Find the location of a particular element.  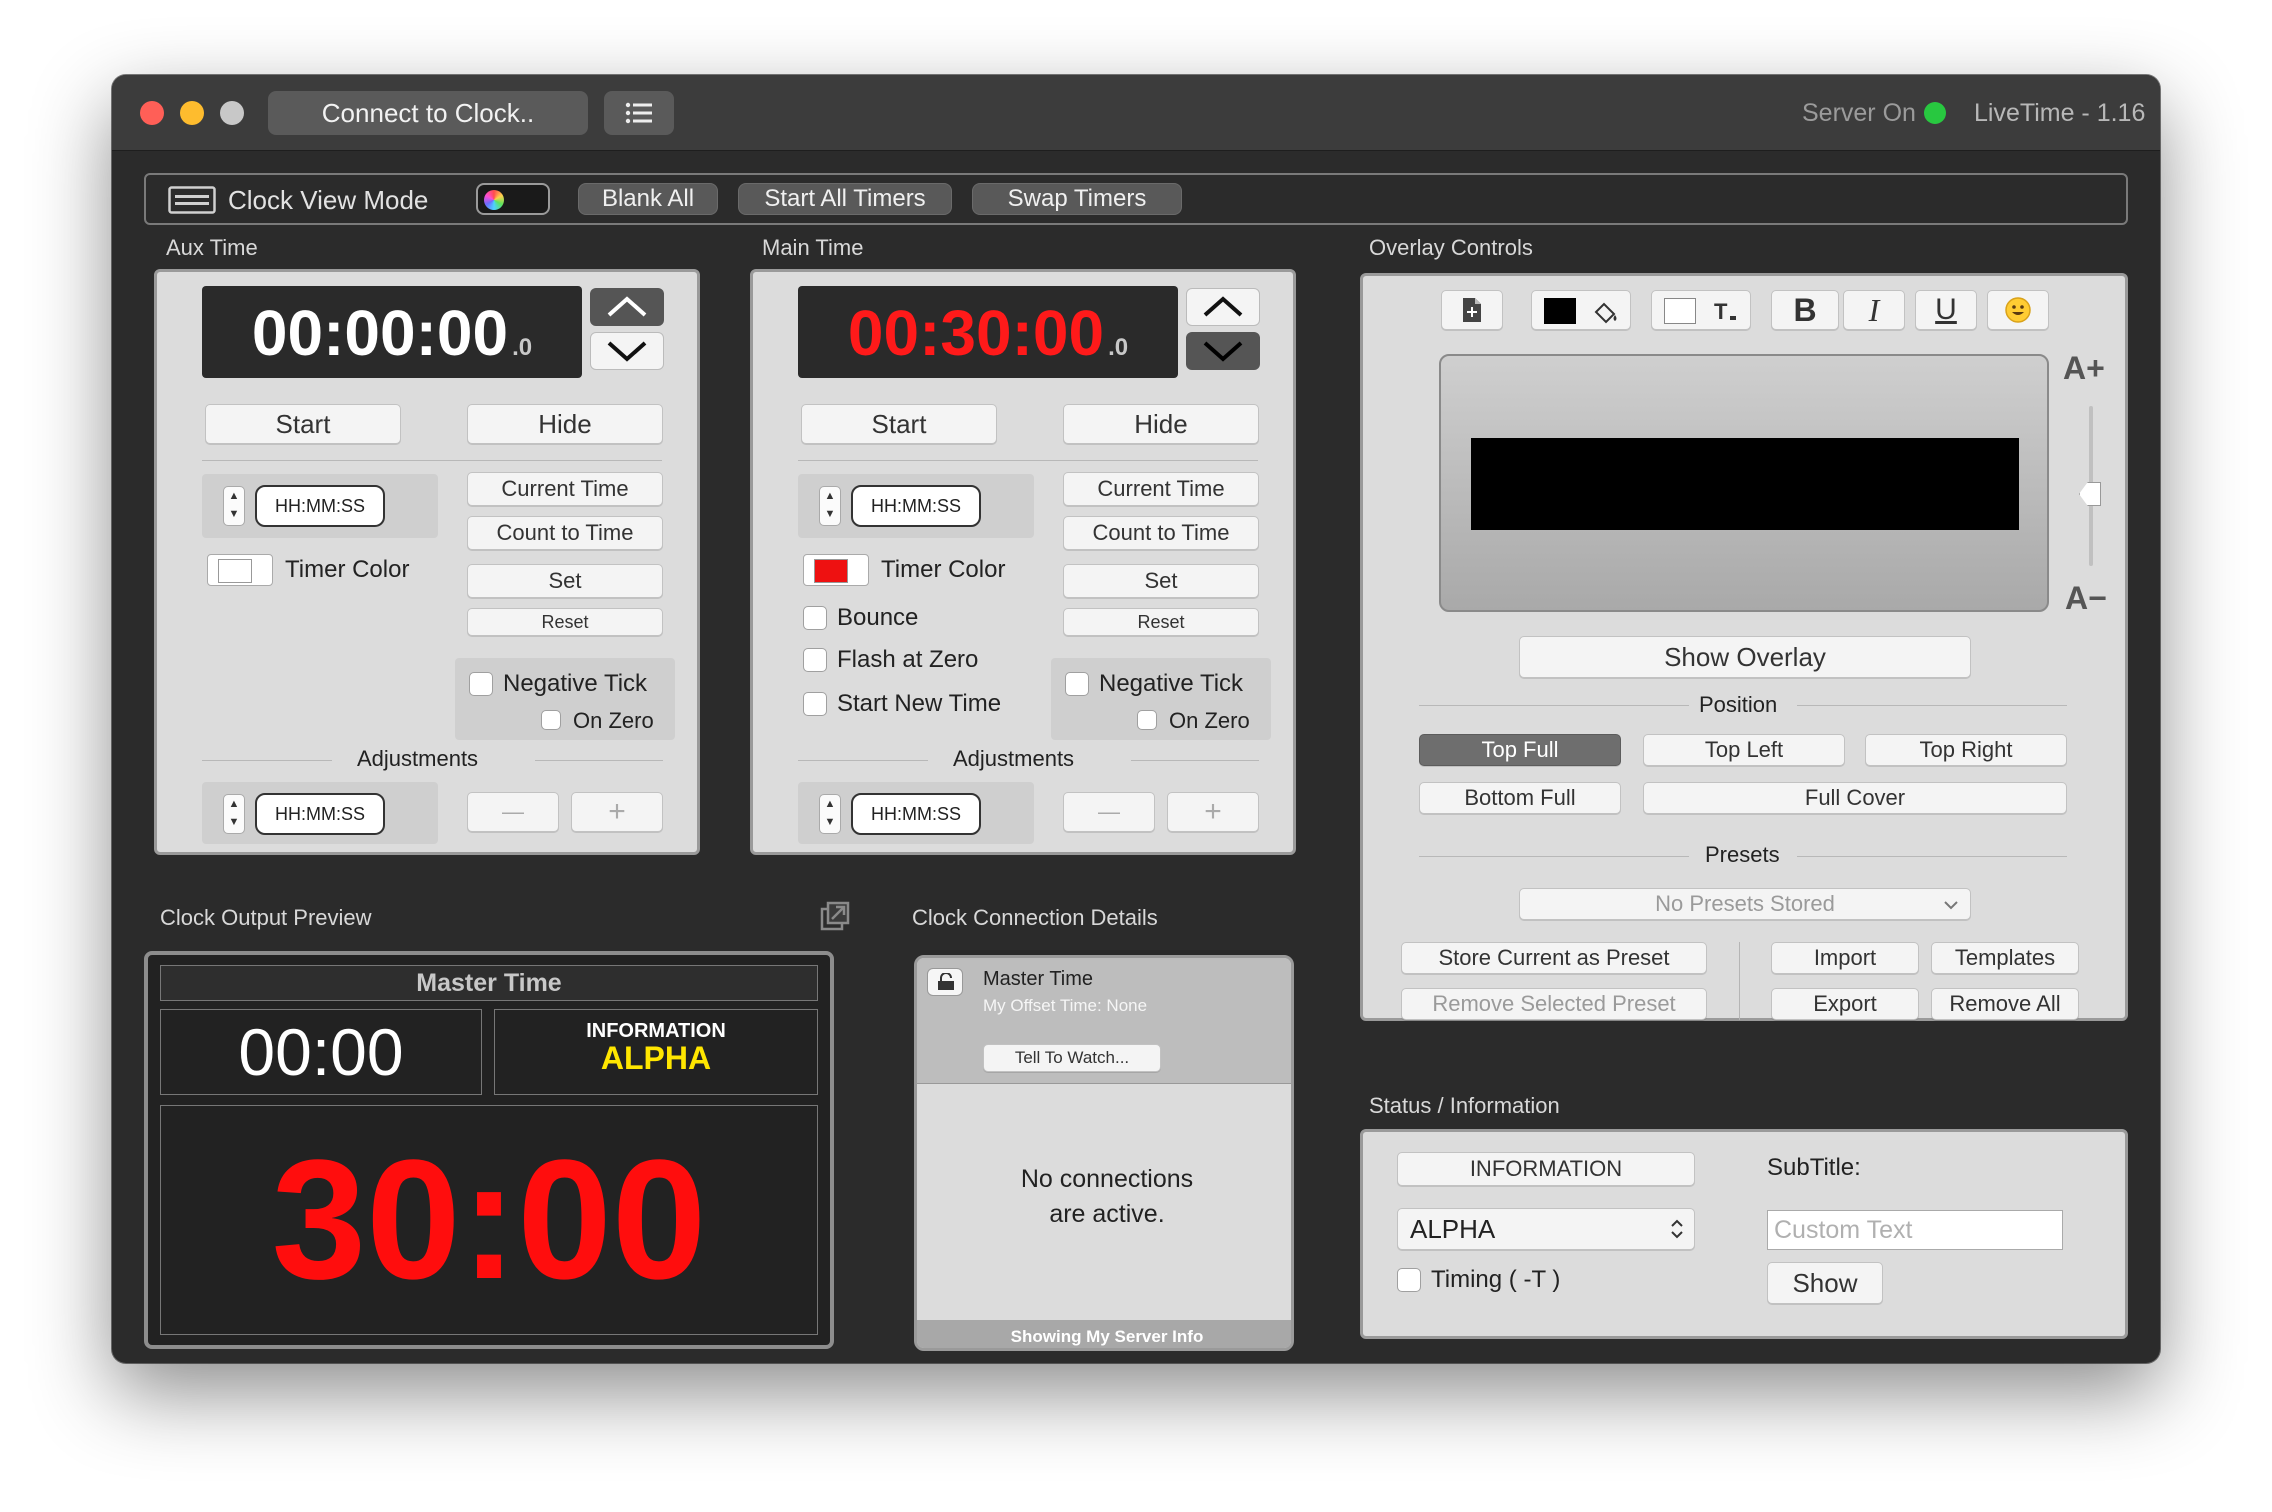

aux-add-button: + is located at coordinates (617, 812).